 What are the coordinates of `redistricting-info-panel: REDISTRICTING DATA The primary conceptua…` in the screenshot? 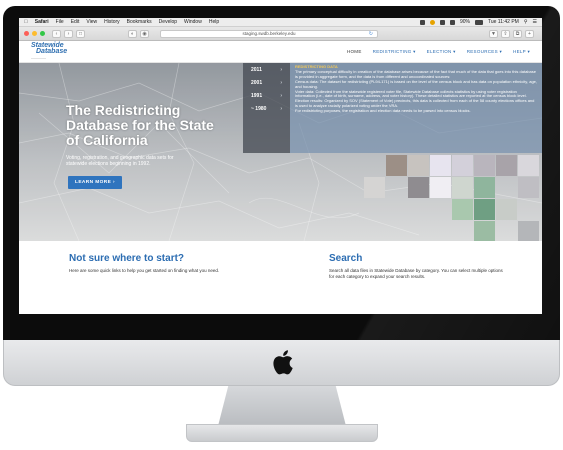 It's located at (416, 108).